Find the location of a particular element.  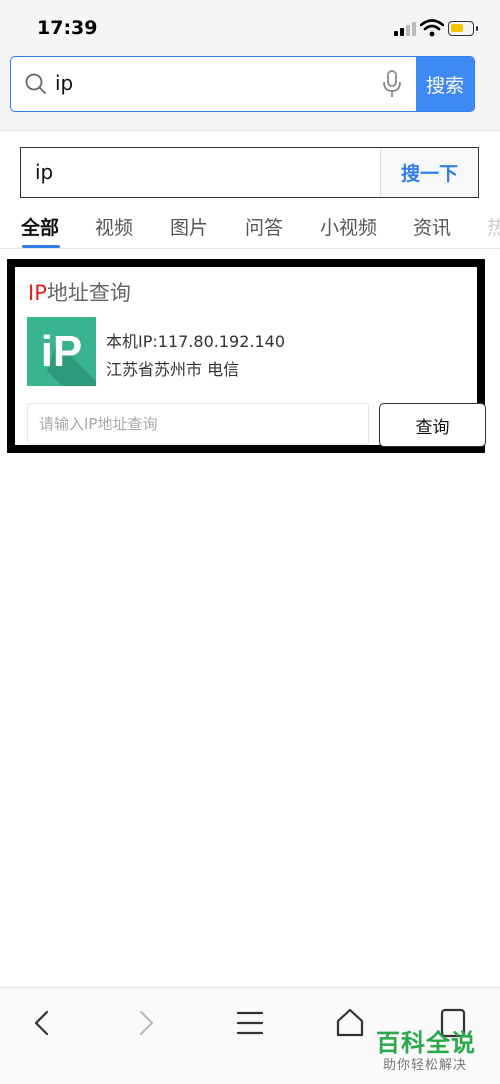

browser-search-bar: ip 搜索 is located at coordinates (250, 90).